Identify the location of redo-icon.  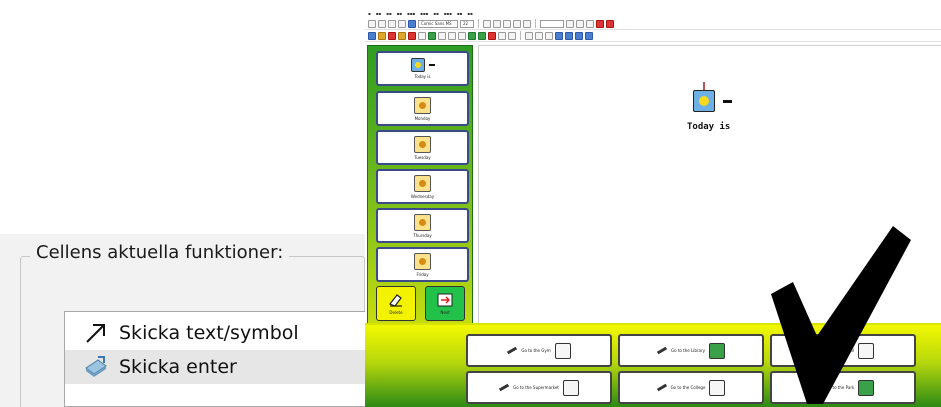
(580, 23).